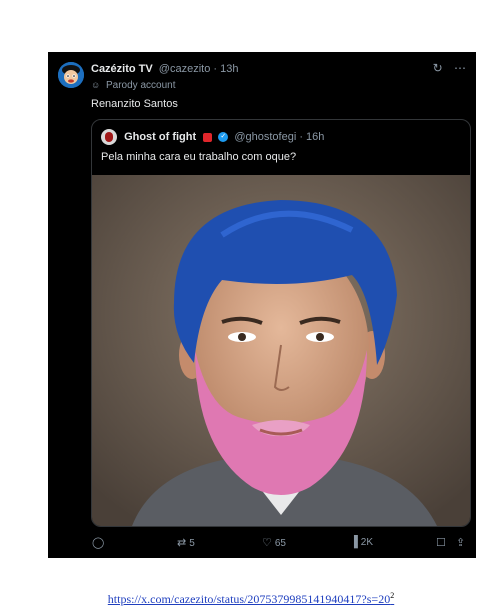 This screenshot has width=502, height=615. I want to click on retweet-count: 5, so click(192, 543).